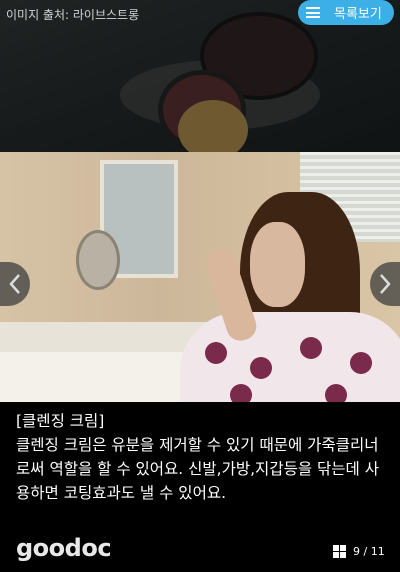 The height and width of the screenshot is (572, 400). I want to click on list-view-button: 목록보기, so click(346, 12).